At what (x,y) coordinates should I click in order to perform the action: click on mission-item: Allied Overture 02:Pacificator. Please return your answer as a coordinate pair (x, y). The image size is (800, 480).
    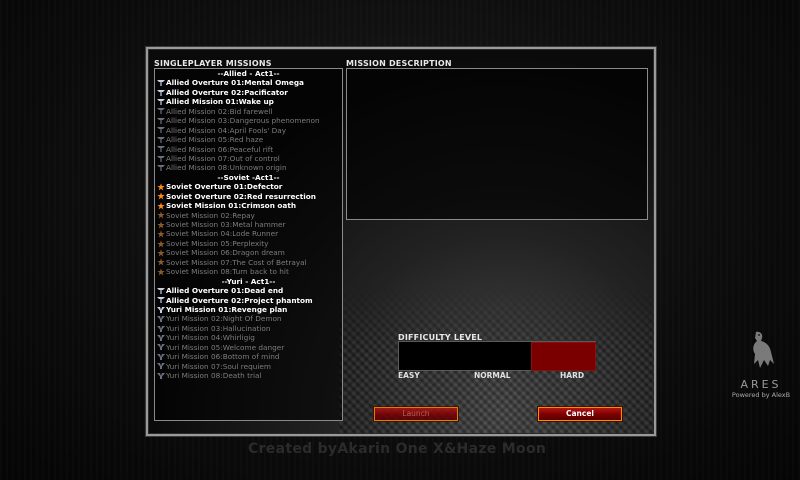
    Looking at the image, I should click on (248, 92).